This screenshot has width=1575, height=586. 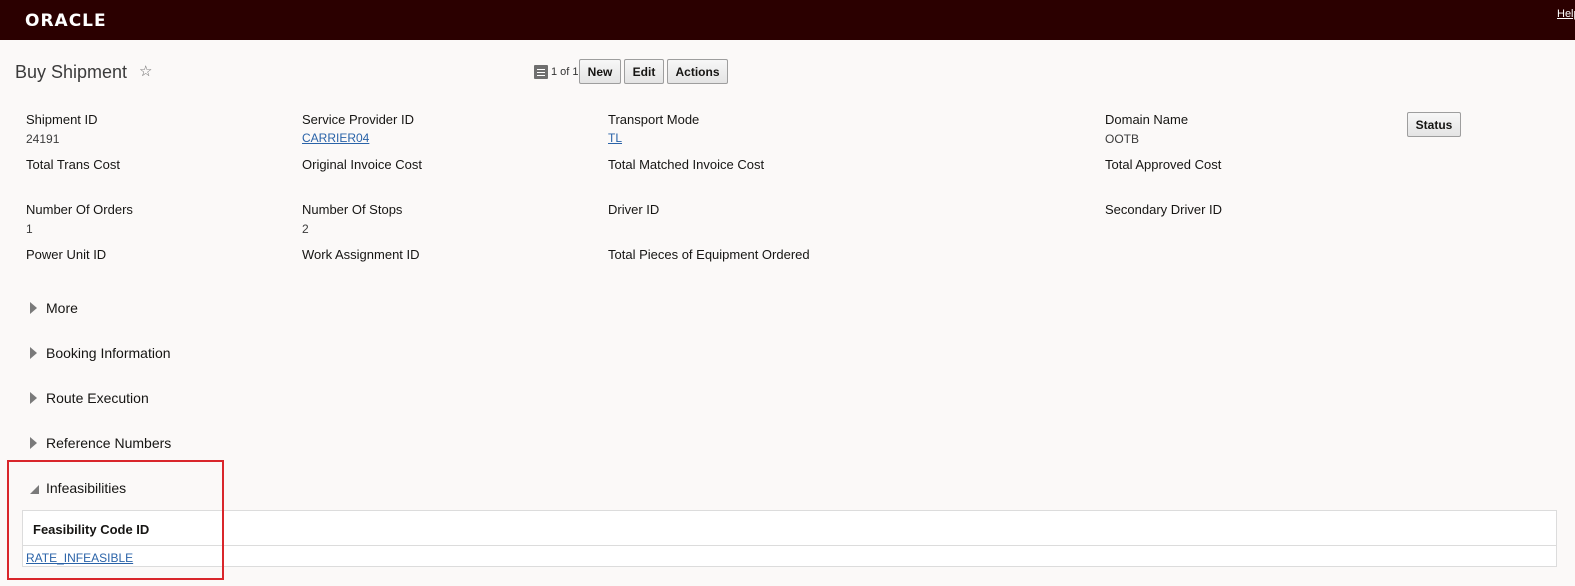 I want to click on section-reference-numbers: Reference Numbers, so click(x=100, y=443).